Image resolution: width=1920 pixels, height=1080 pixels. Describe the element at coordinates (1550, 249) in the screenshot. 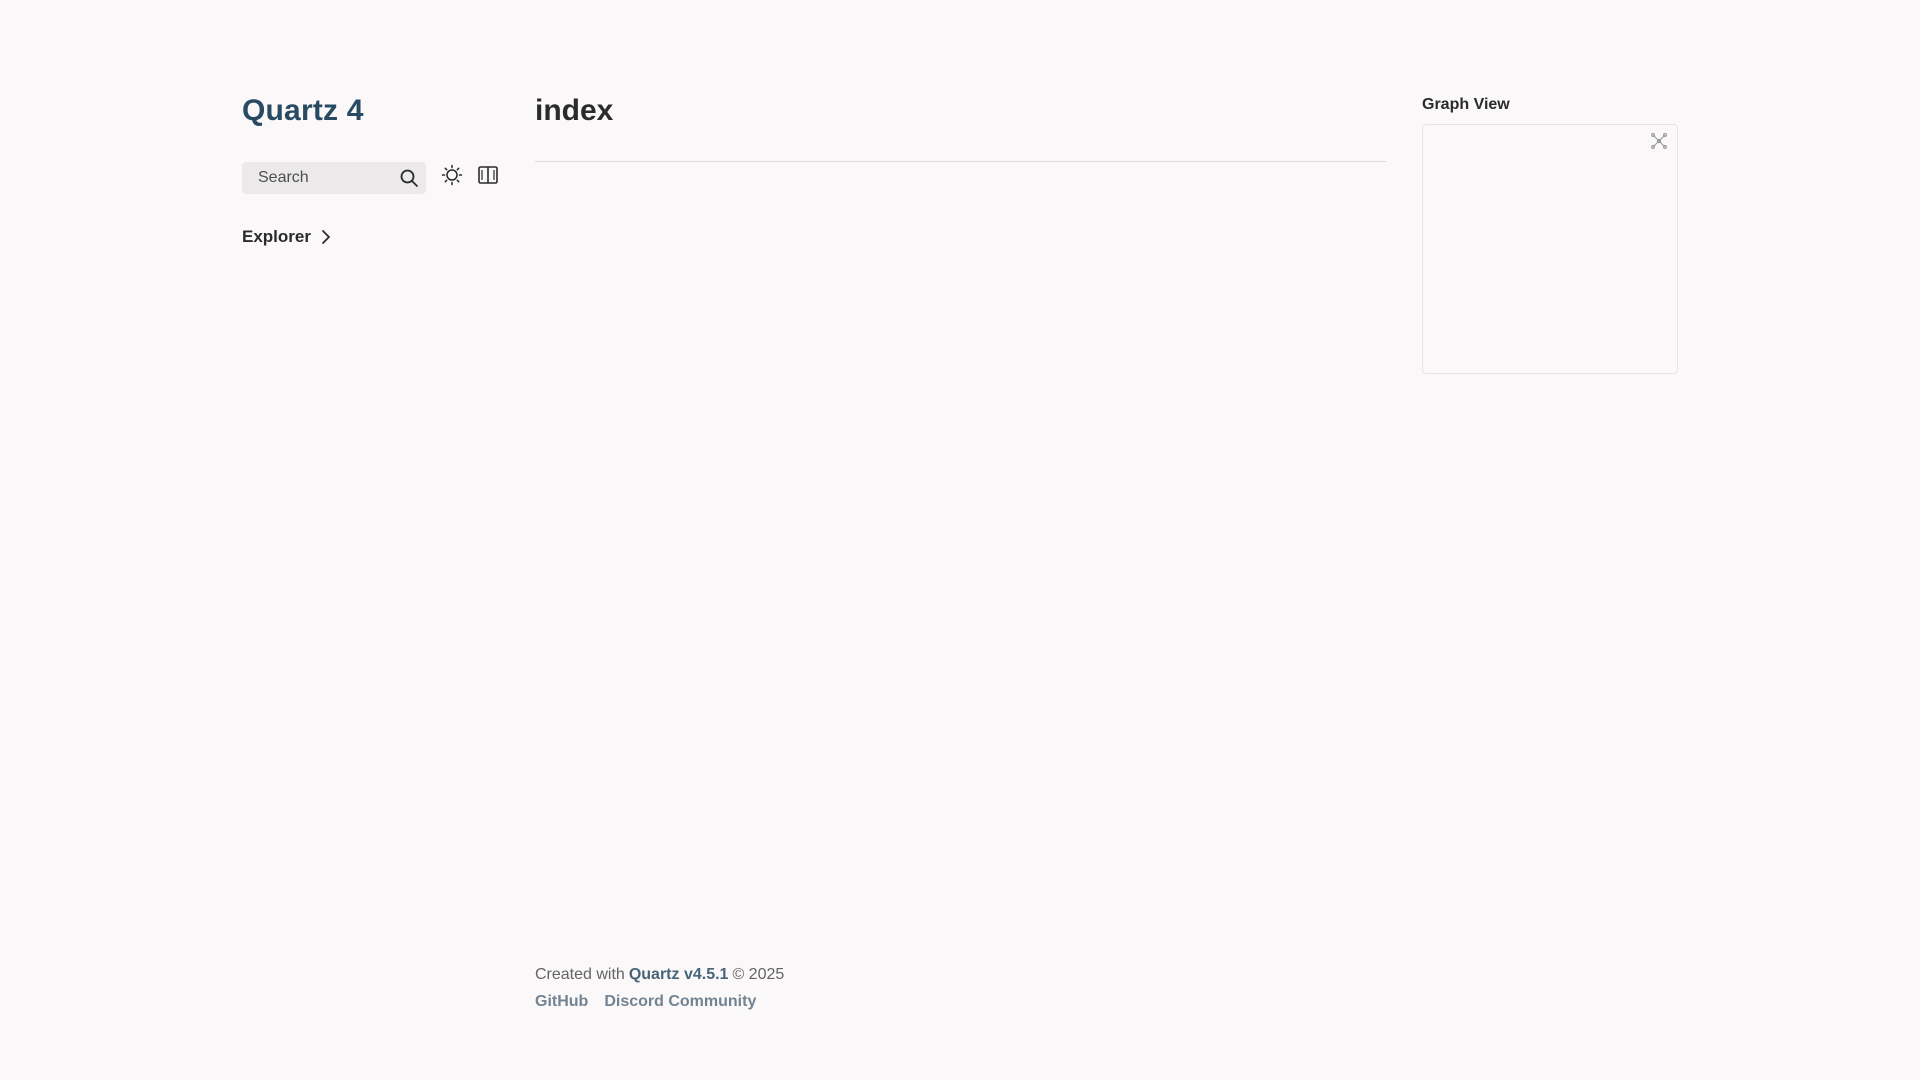

I see `graph-view-canvas` at that location.